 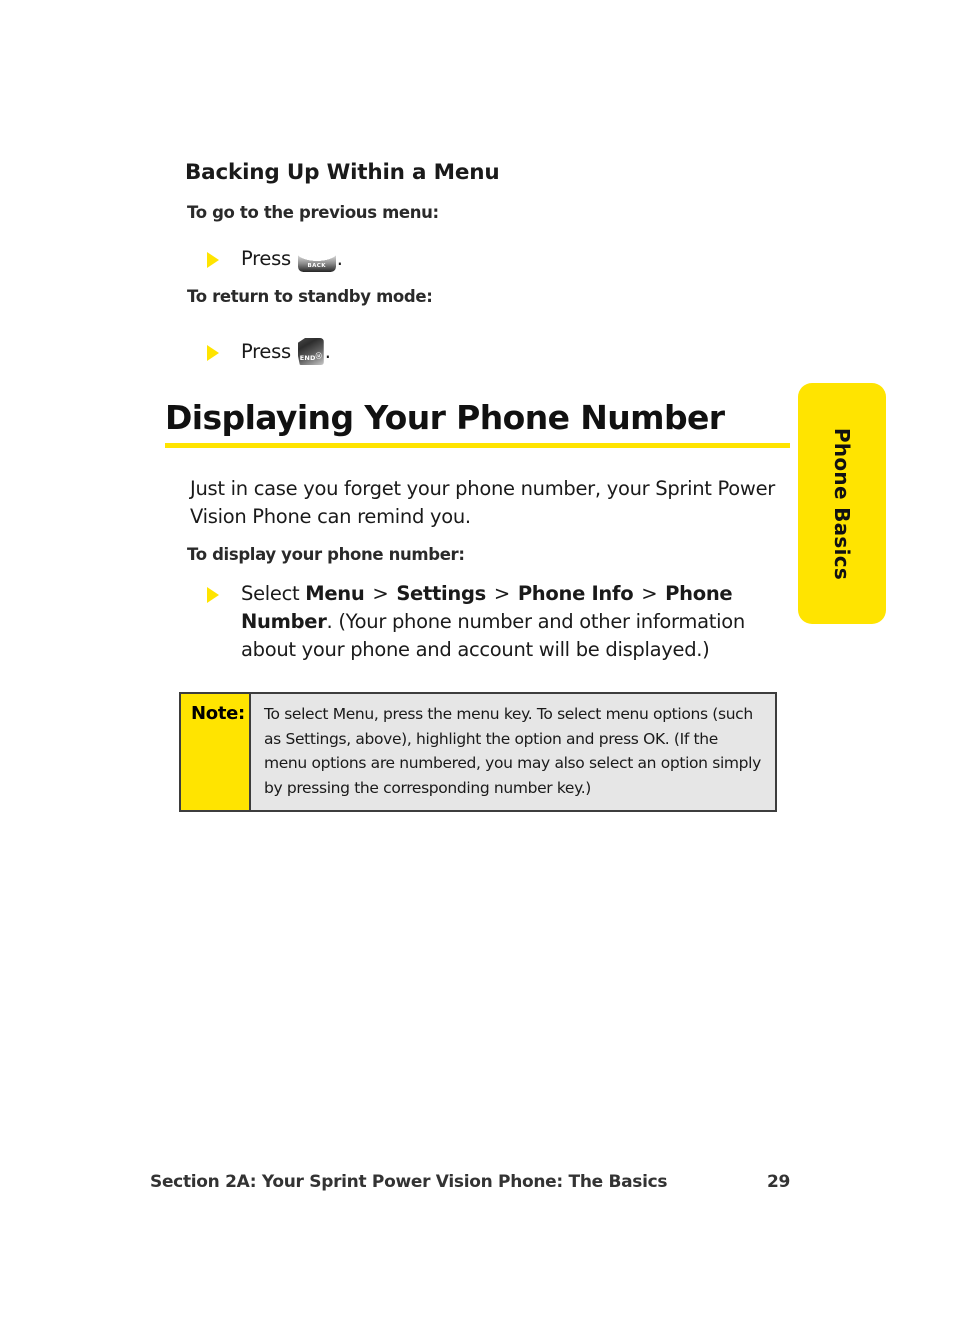 I want to click on subheading-standby-mode: To return to standby mode:, so click(x=310, y=296).